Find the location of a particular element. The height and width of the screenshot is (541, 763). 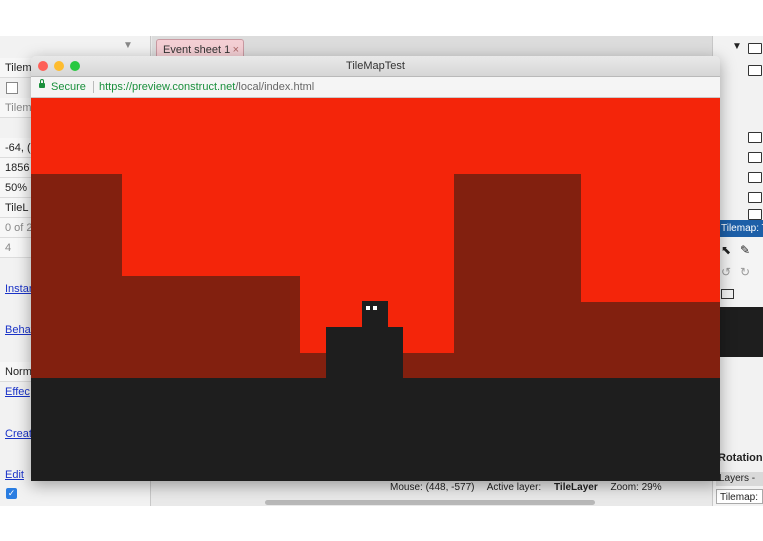

property-checkbox: ✓ is located at coordinates (11, 493).